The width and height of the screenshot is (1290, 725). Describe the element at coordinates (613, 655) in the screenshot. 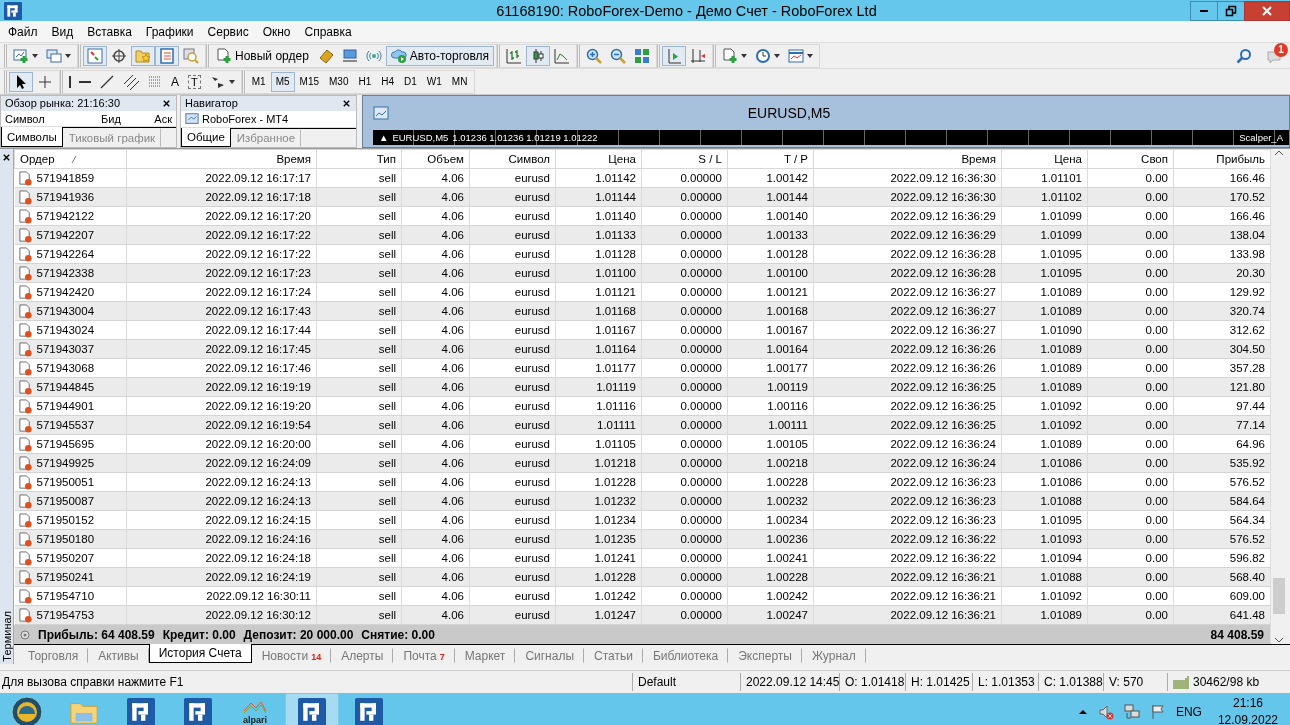

I see `terminal-tab: Статьи` at that location.